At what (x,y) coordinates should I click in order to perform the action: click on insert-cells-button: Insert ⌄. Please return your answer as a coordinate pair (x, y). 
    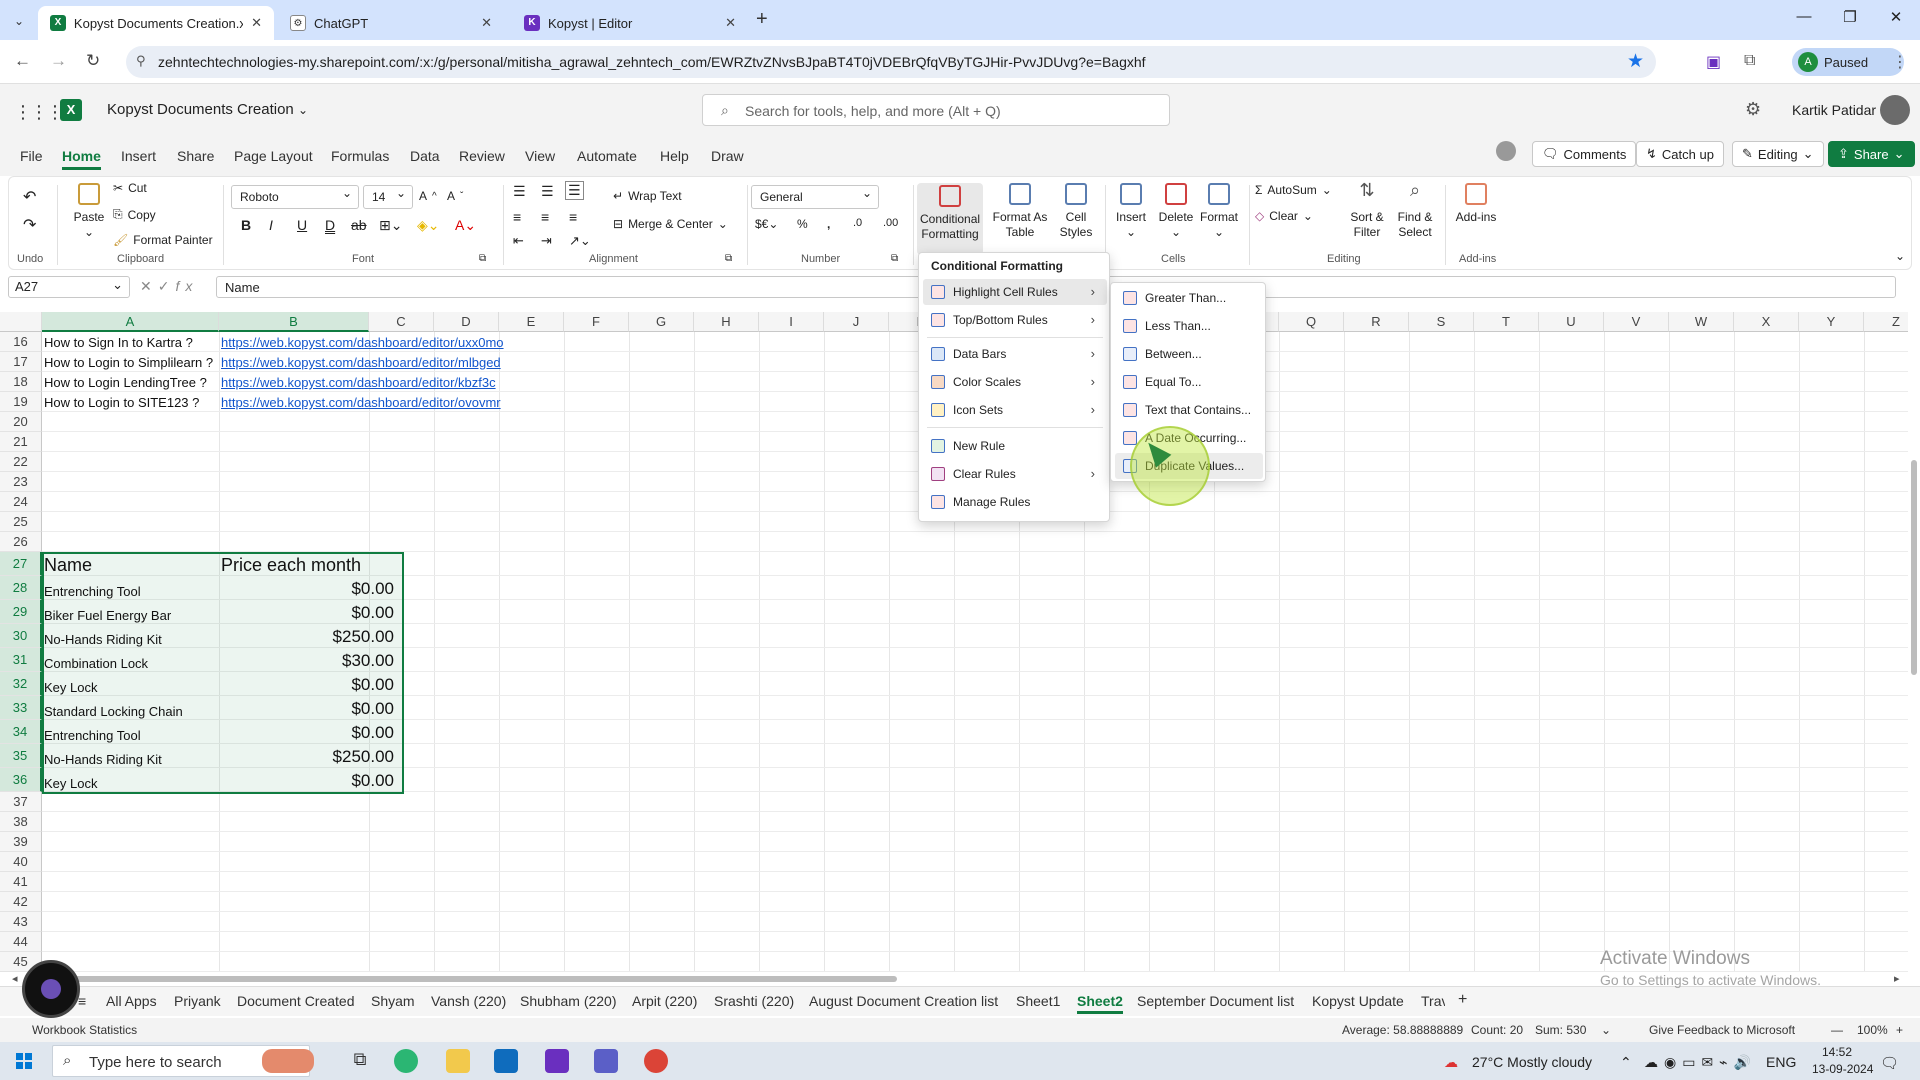
    Looking at the image, I should click on (1131, 211).